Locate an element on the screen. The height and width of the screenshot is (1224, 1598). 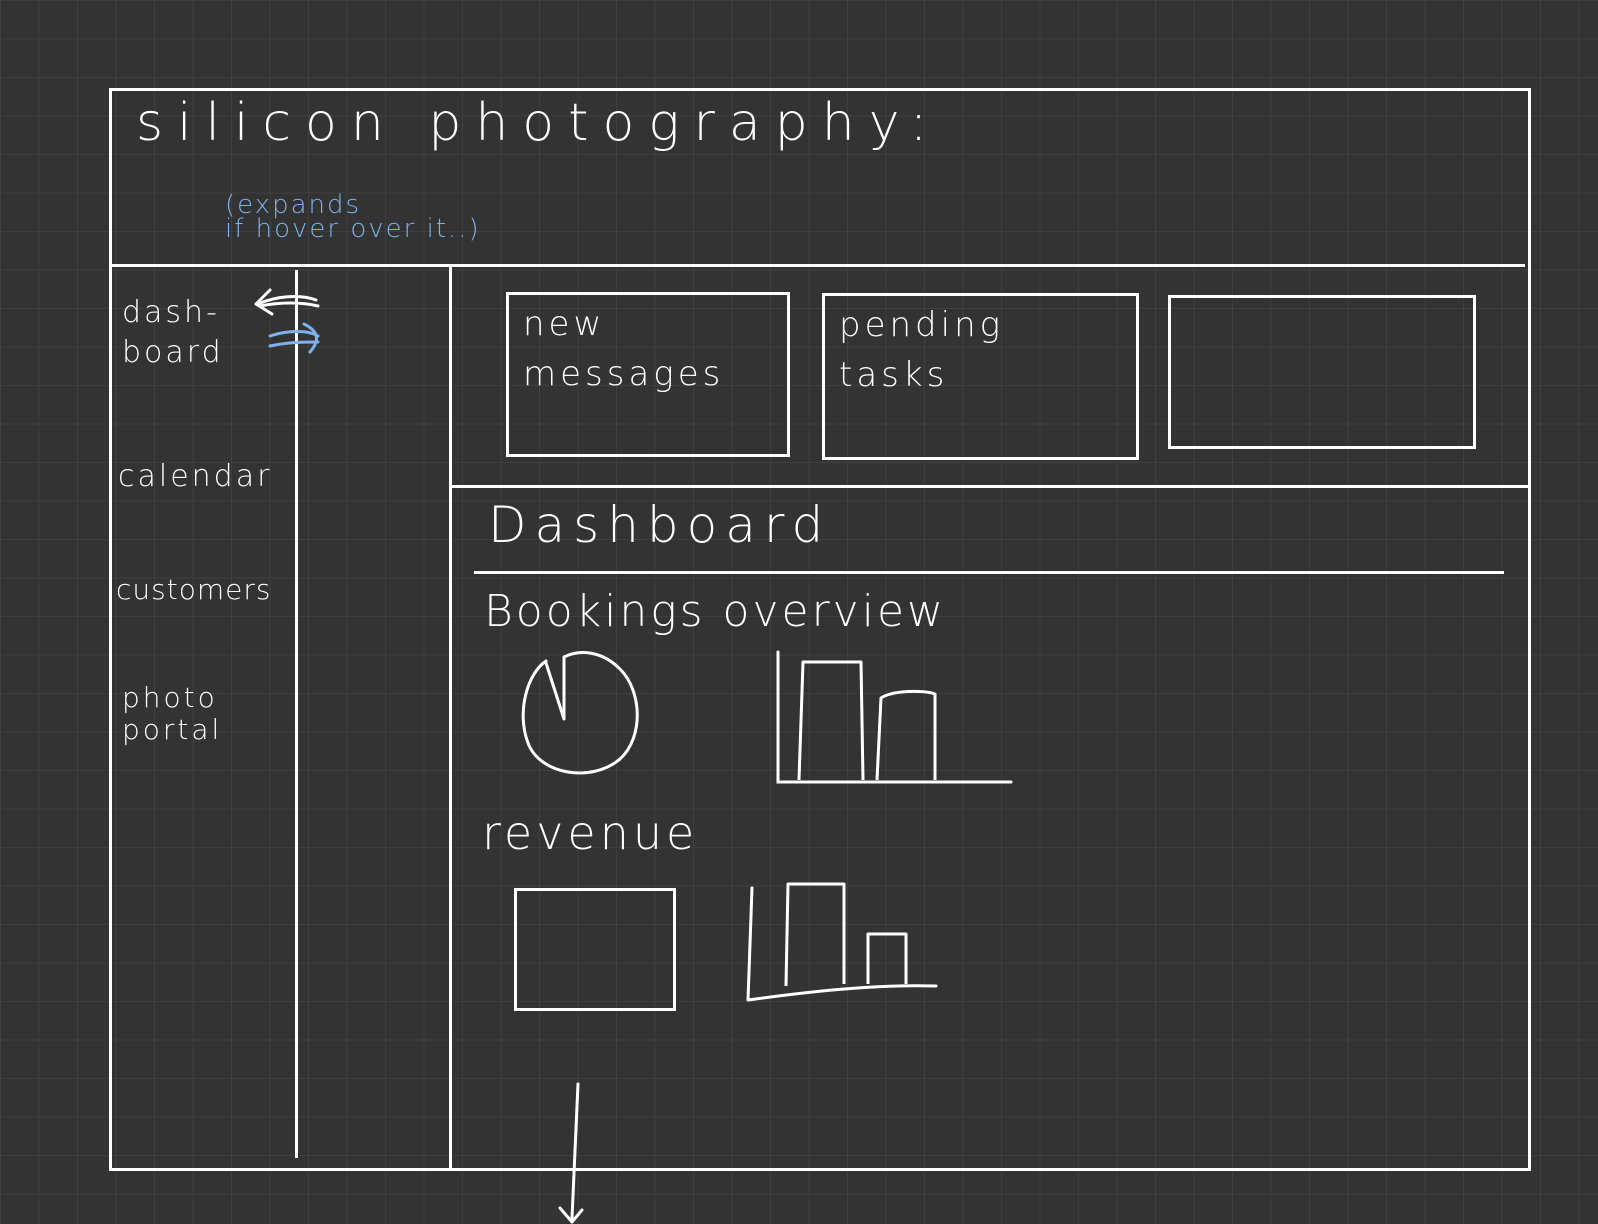
scroll-down-arrow-icon is located at coordinates (571, 1153).